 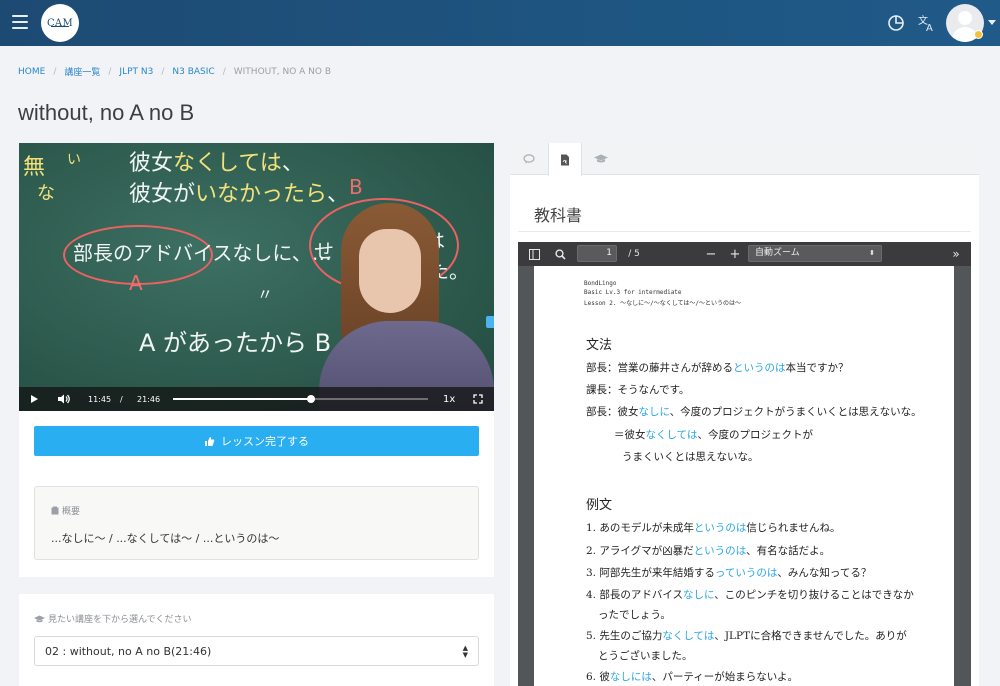 What do you see at coordinates (256, 651) in the screenshot?
I see `course-select: 02 : without, no A no B(21:46) ▲ ▼` at bounding box center [256, 651].